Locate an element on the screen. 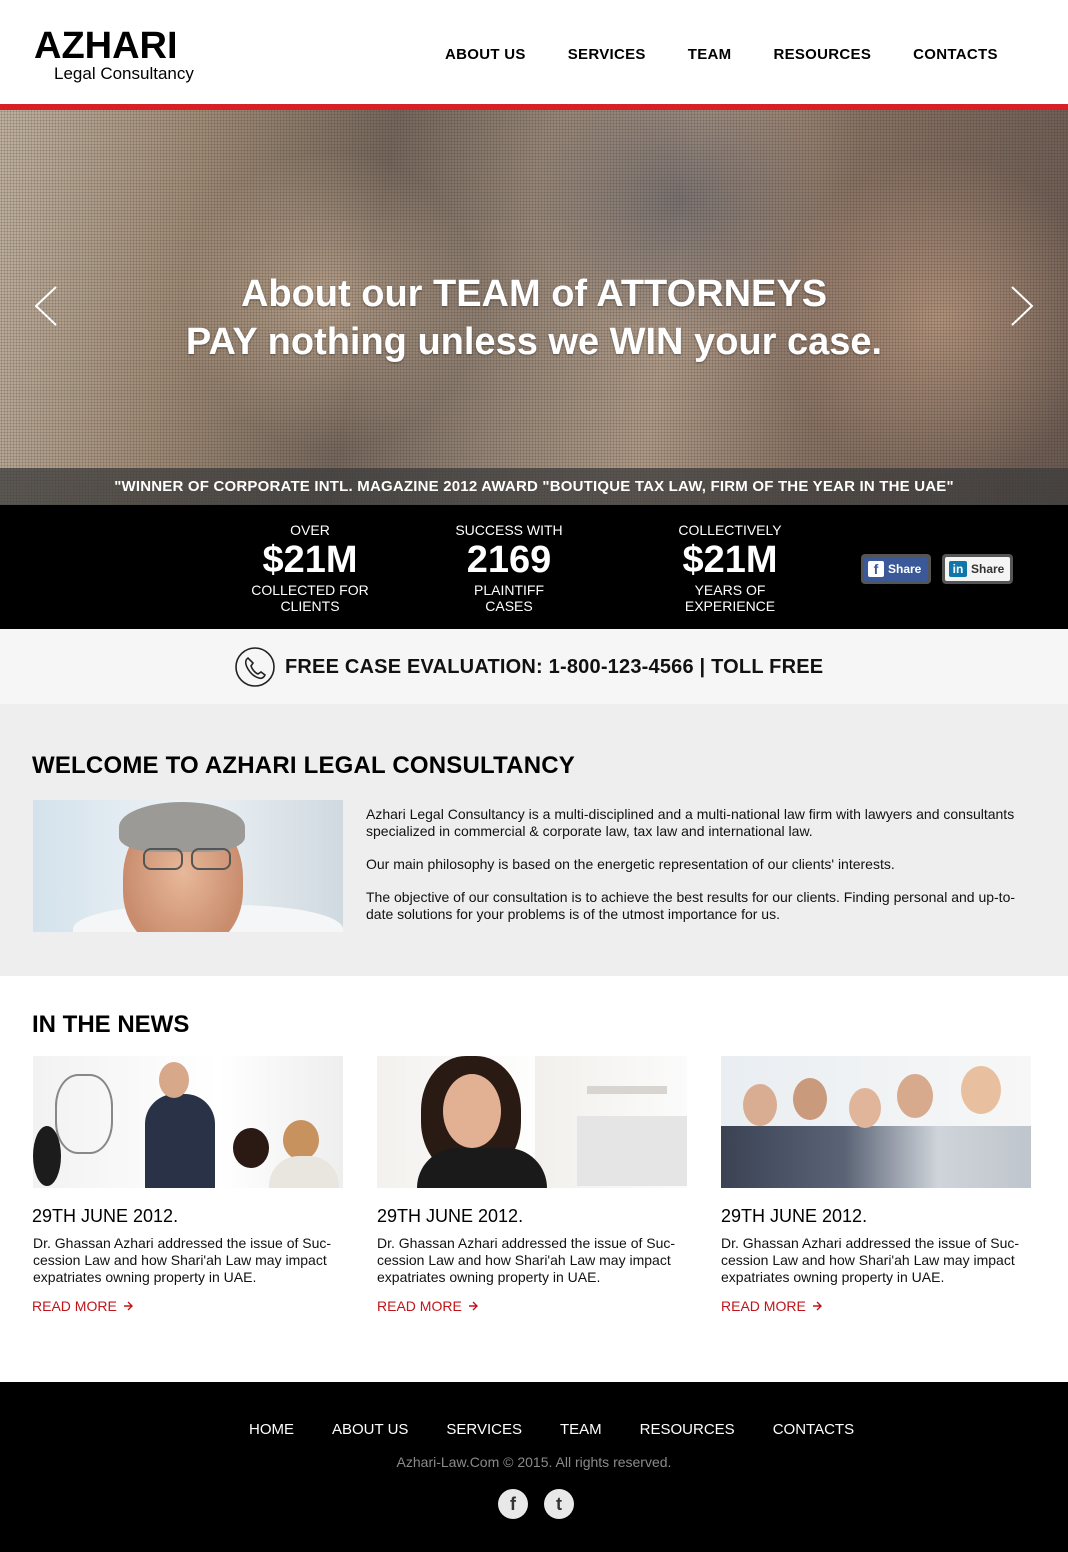  stat-collected: OVER $21M COLLECTED FOR CLIENTS is located at coordinates (310, 568).